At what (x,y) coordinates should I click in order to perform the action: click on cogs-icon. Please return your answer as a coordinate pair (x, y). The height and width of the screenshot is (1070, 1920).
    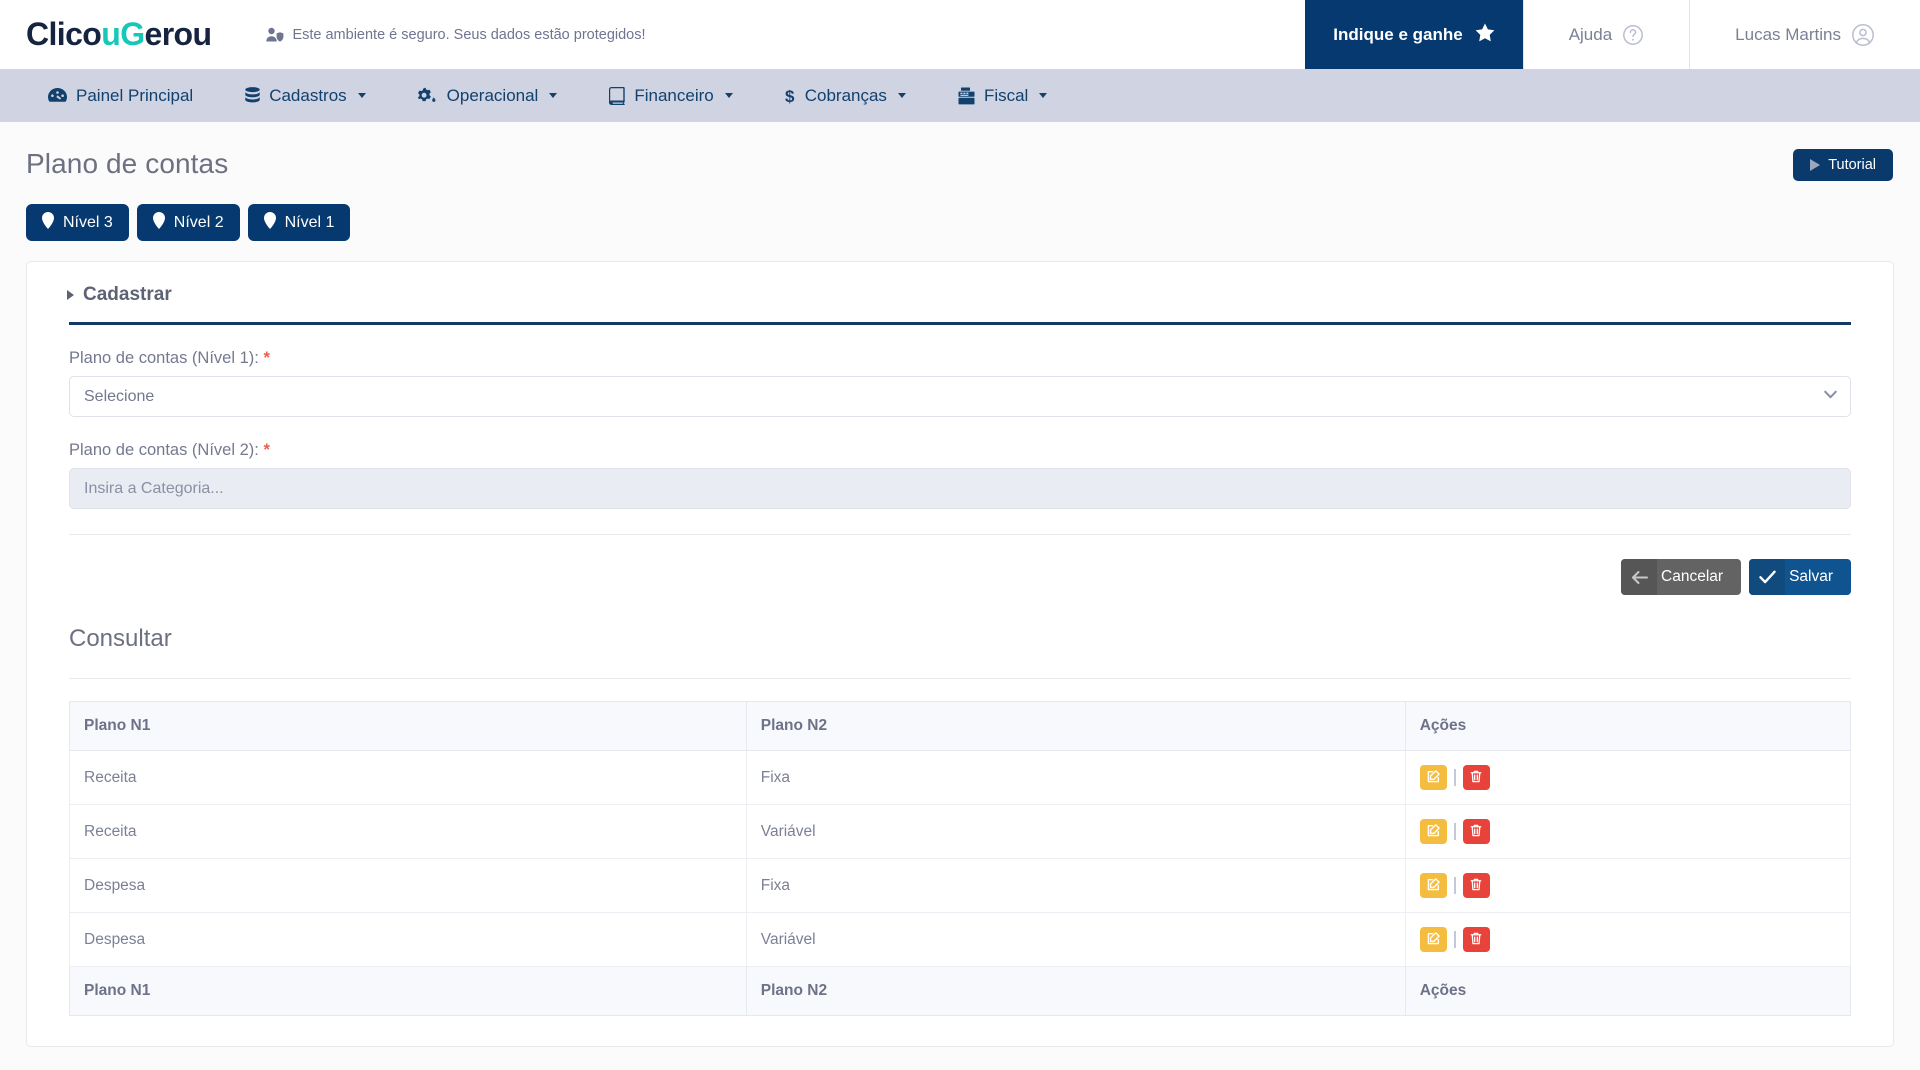
    Looking at the image, I should click on (427, 96).